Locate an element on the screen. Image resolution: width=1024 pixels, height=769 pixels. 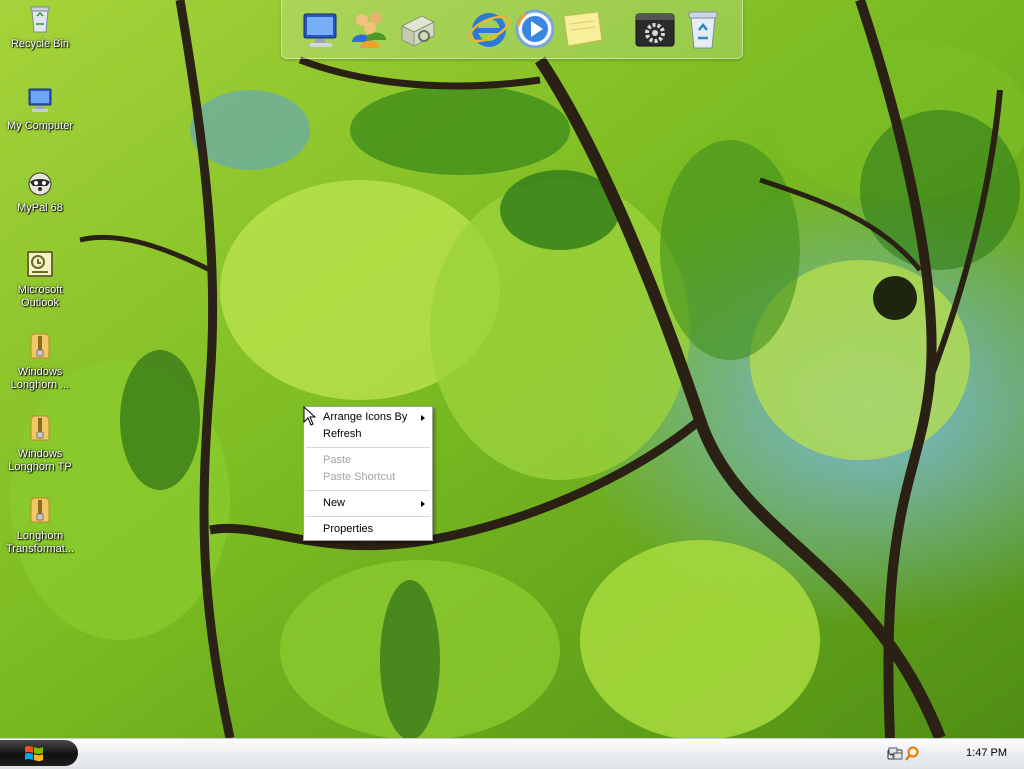
menu-item-label: New is located at coordinates (334, 503).